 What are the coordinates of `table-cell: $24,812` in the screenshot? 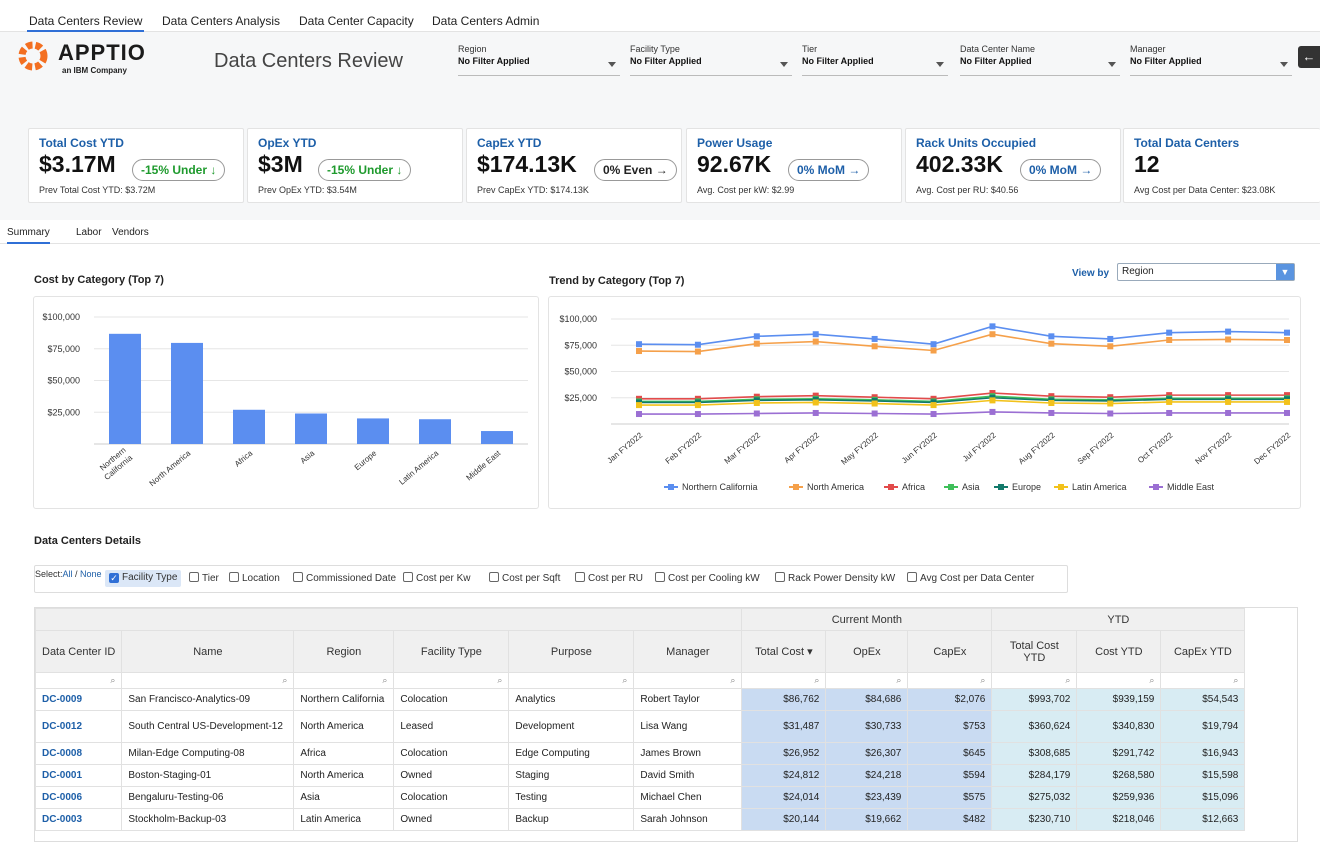 It's located at (784, 775).